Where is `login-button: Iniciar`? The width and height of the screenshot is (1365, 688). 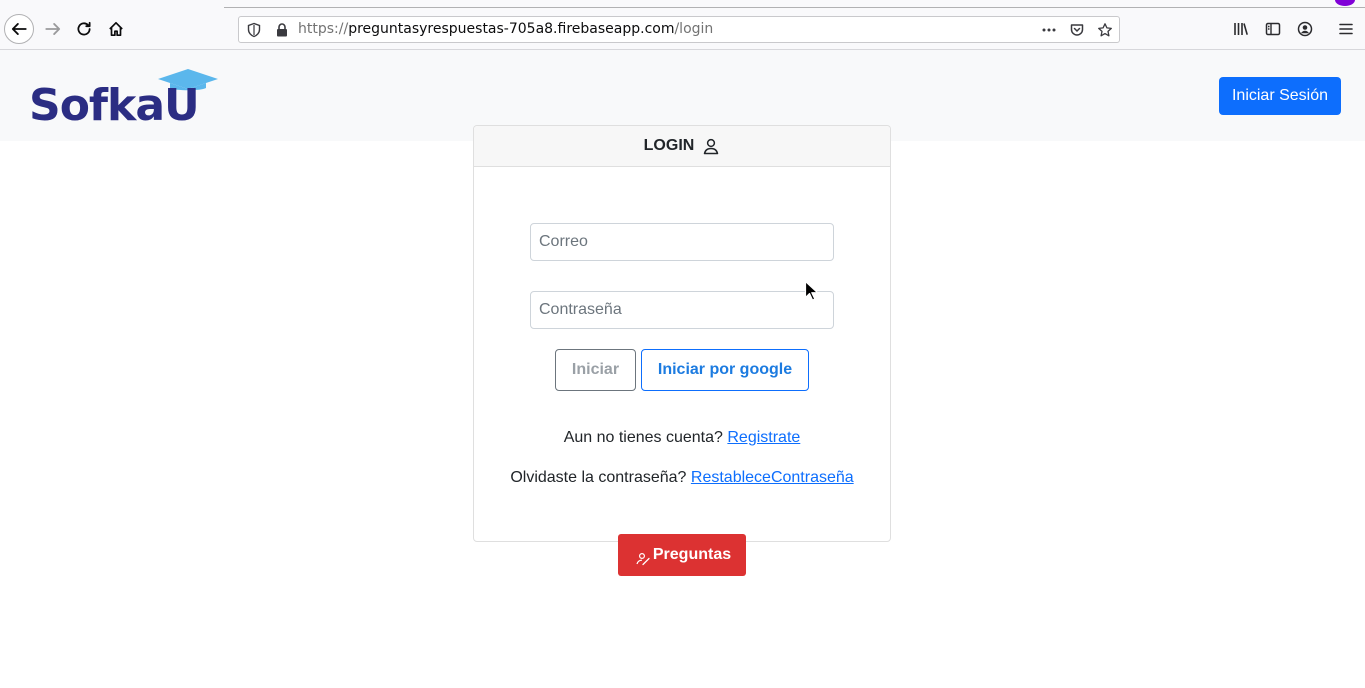
login-button: Iniciar is located at coordinates (595, 370).